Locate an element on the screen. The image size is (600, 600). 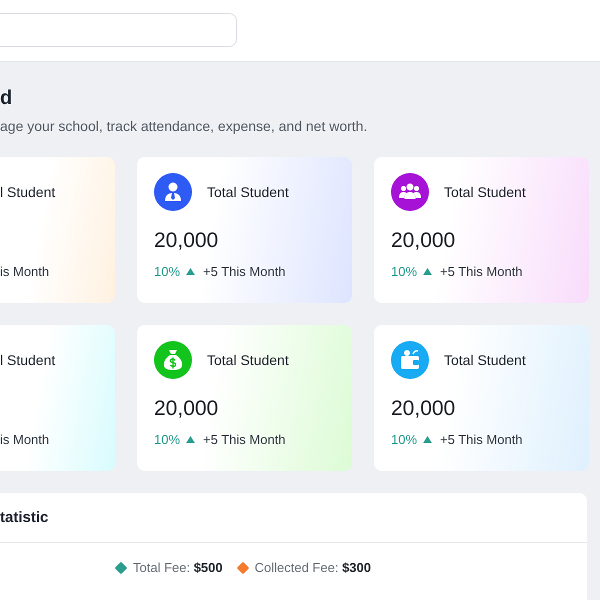
search-field is located at coordinates (118, 30).